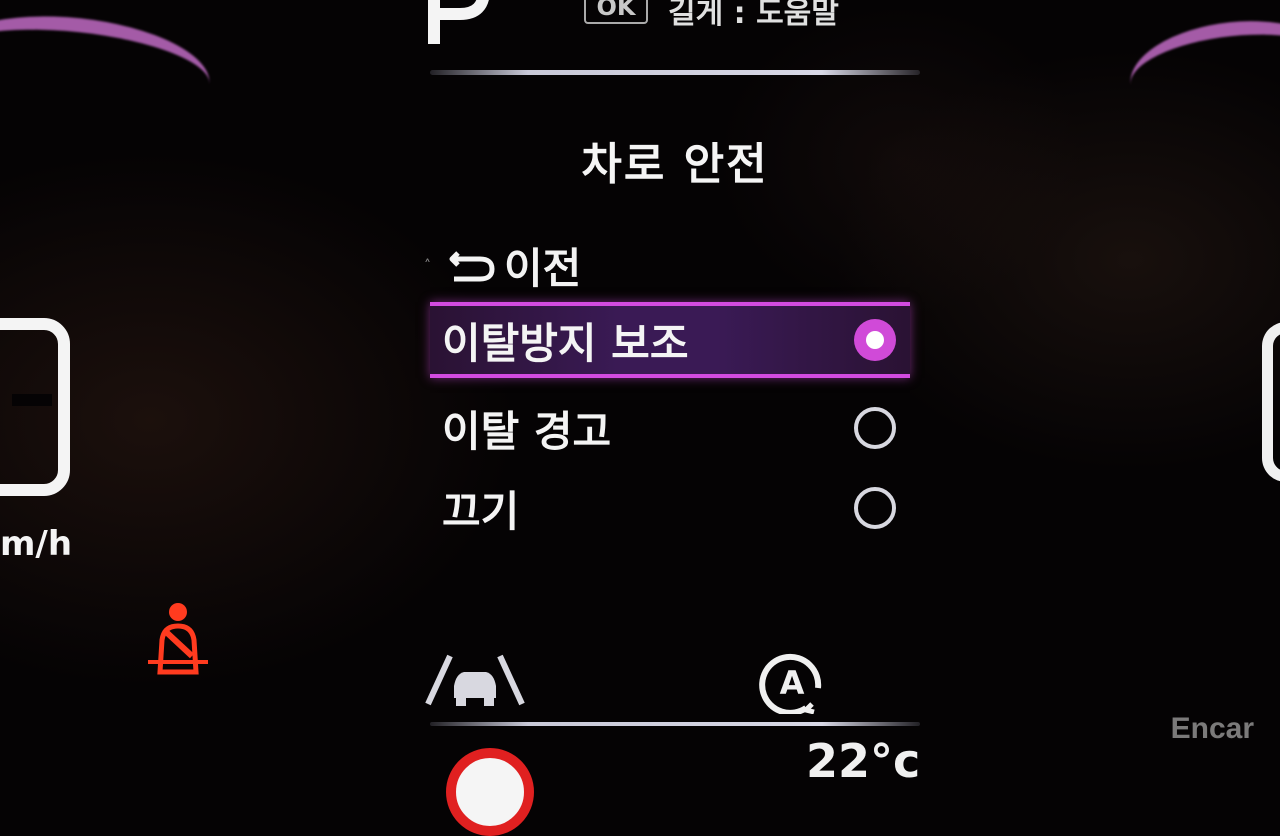  Describe the element at coordinates (427, 266) in the screenshot. I see `scroll-up-icon: ˄` at that location.